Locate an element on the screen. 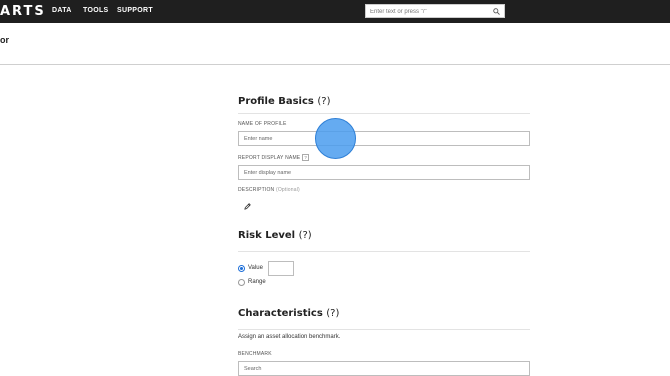  risk-range-label: Range is located at coordinates (257, 282).